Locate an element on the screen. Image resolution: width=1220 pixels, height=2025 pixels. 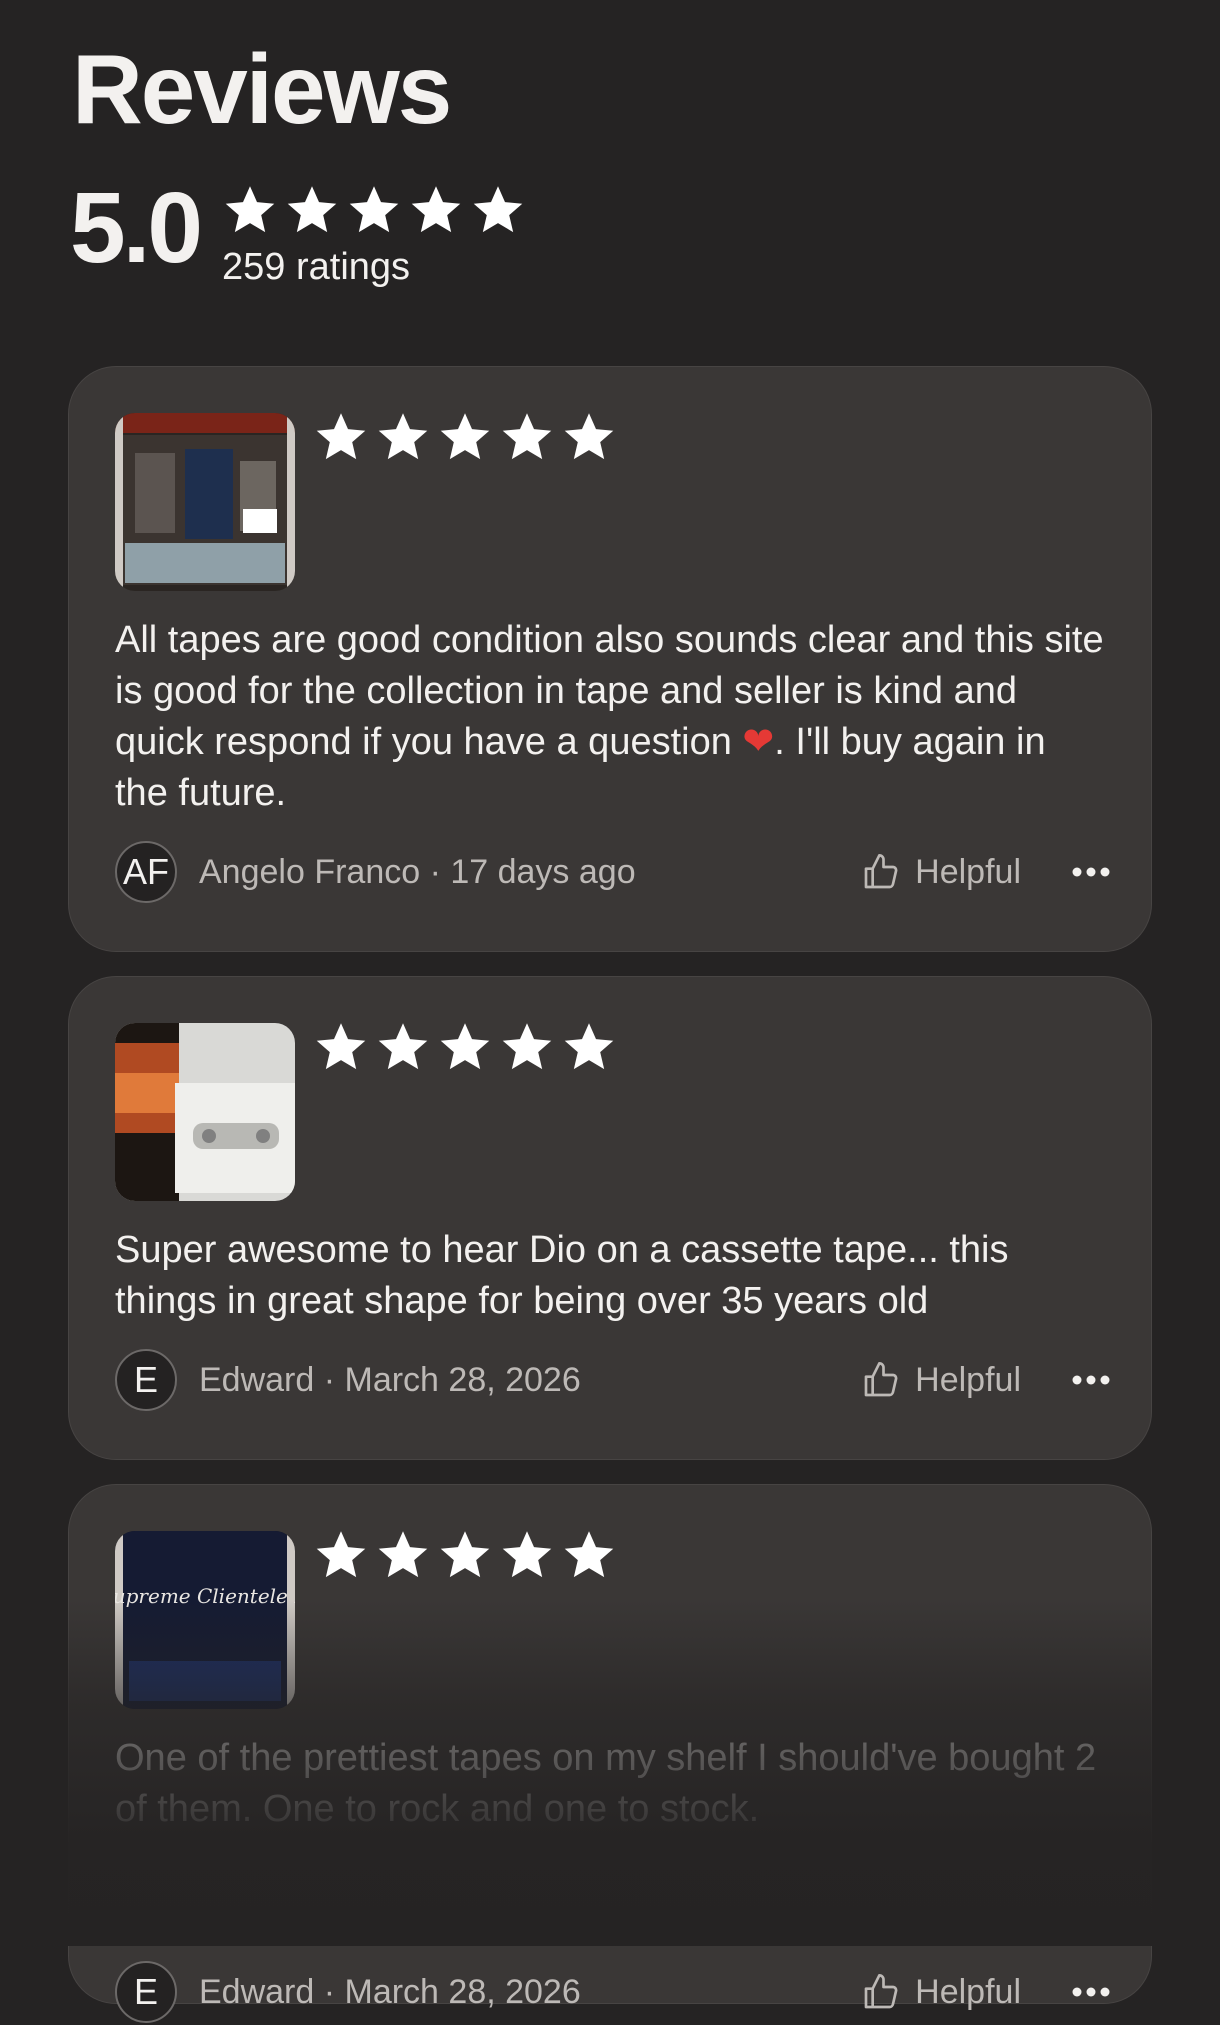
cassette-photo-image is located at coordinates (205, 1112).